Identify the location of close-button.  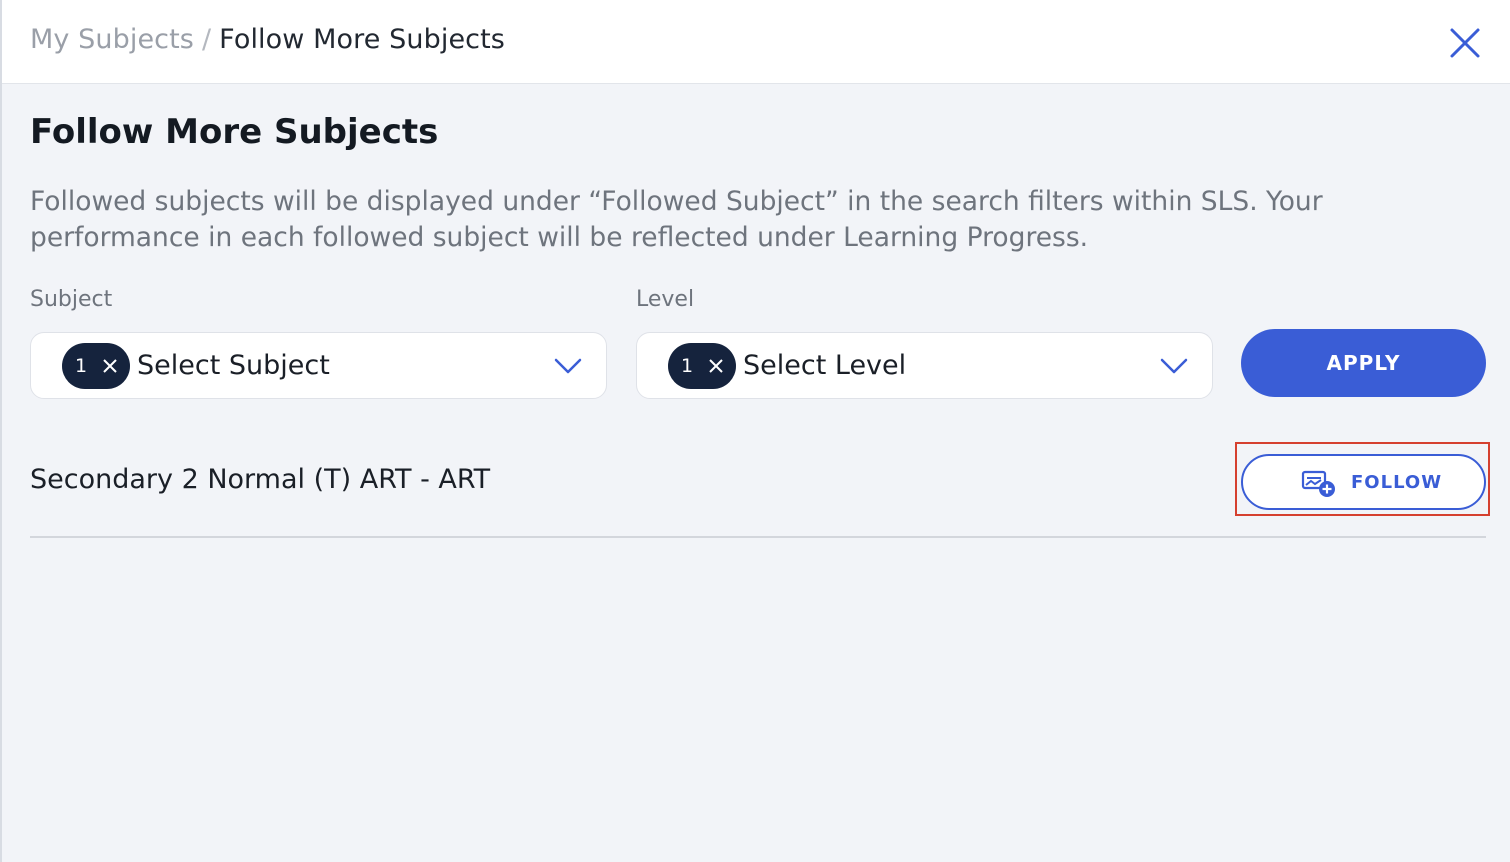
(1465, 43).